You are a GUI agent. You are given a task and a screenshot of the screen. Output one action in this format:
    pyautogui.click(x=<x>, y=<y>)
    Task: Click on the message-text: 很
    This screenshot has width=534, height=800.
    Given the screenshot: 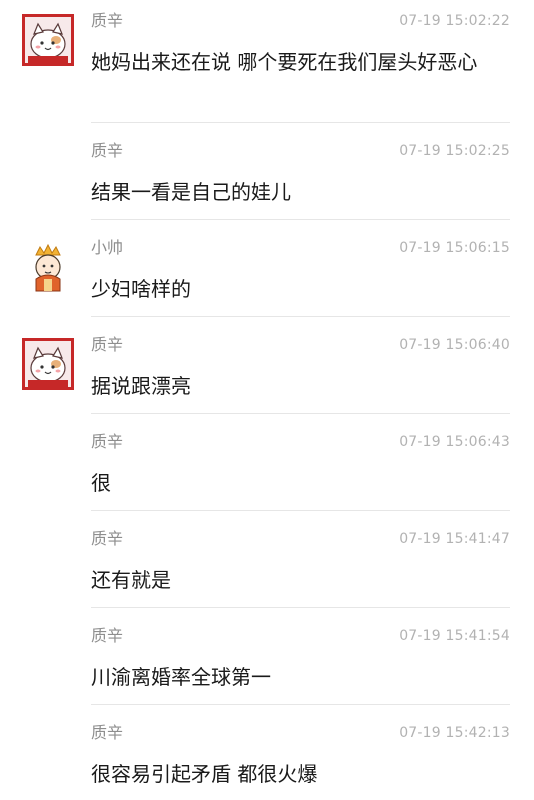 What is the action you would take?
    pyautogui.click(x=101, y=483)
    